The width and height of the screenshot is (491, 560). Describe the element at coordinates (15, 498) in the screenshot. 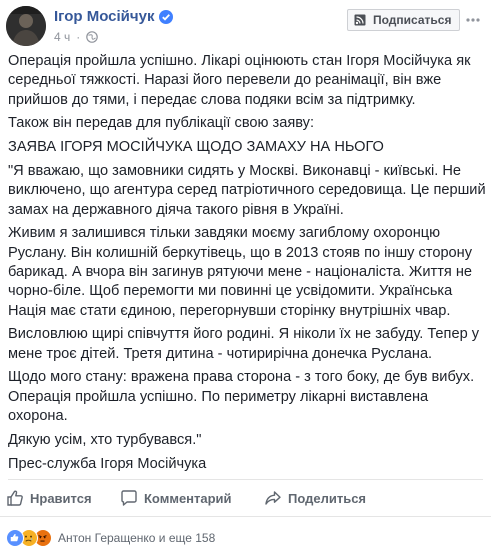

I see `thumbs-up-icon` at that location.